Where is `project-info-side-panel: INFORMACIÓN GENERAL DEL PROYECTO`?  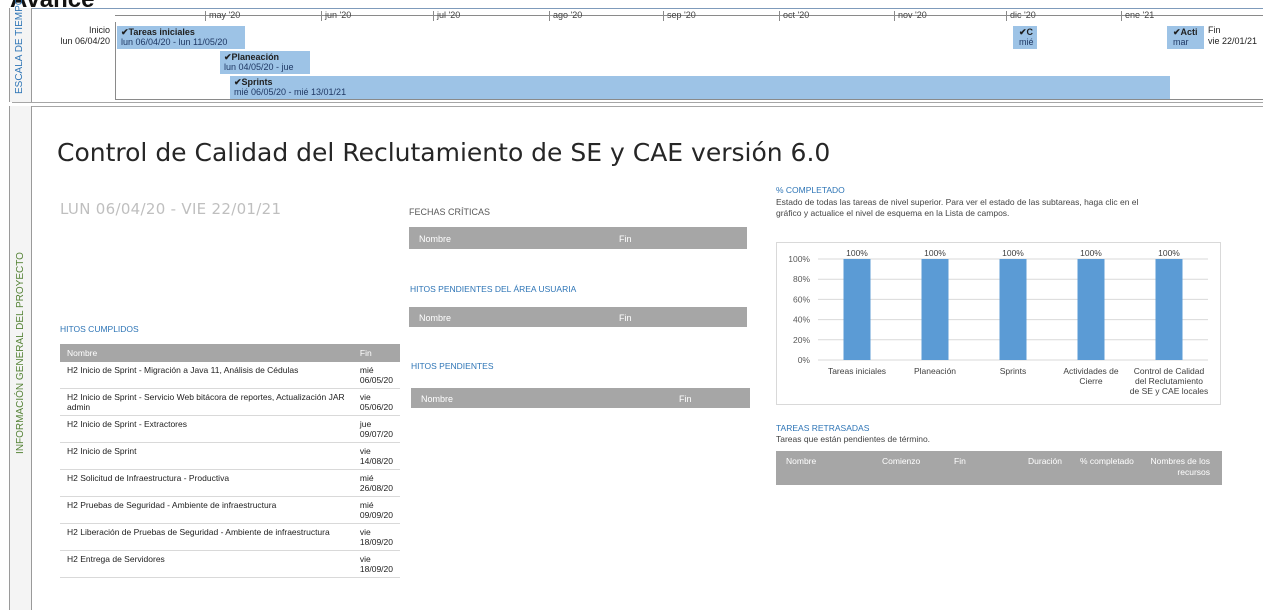 project-info-side-panel: INFORMACIÓN GENERAL DEL PROYECTO is located at coordinates (20, 358).